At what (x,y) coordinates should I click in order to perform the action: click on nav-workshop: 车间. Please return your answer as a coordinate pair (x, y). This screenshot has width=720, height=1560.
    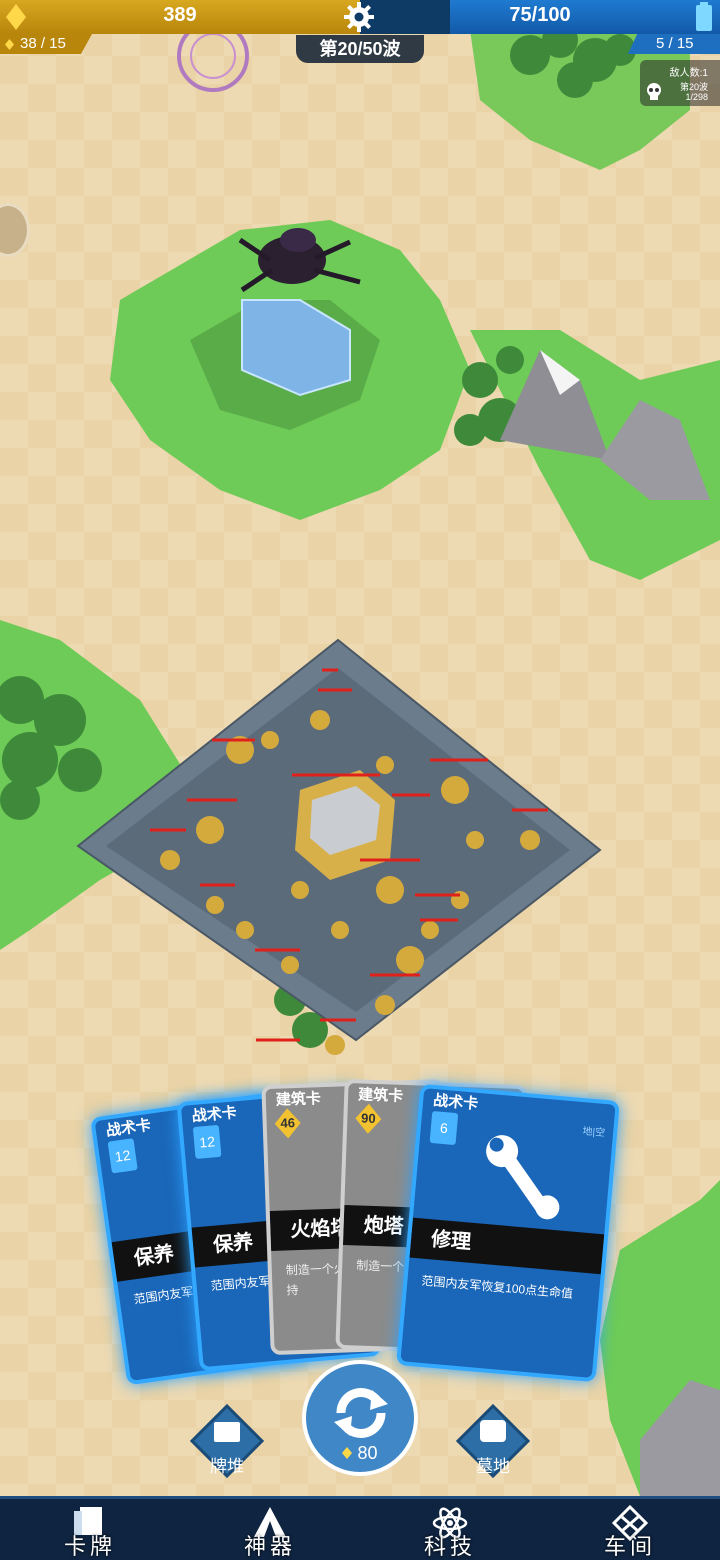
    Looking at the image, I should click on (630, 1529).